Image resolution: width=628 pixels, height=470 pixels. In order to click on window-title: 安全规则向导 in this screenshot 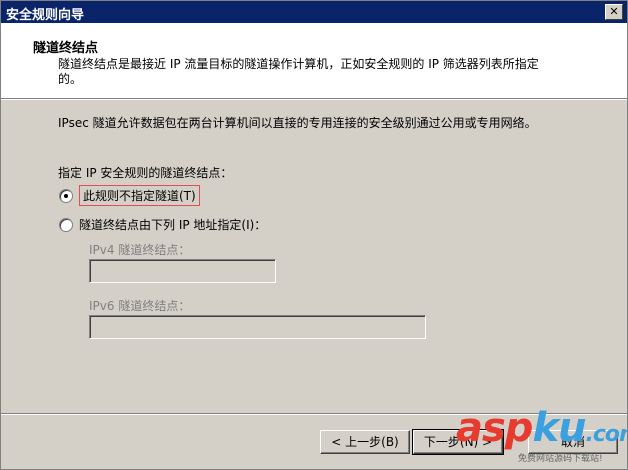, I will do `click(45, 15)`.